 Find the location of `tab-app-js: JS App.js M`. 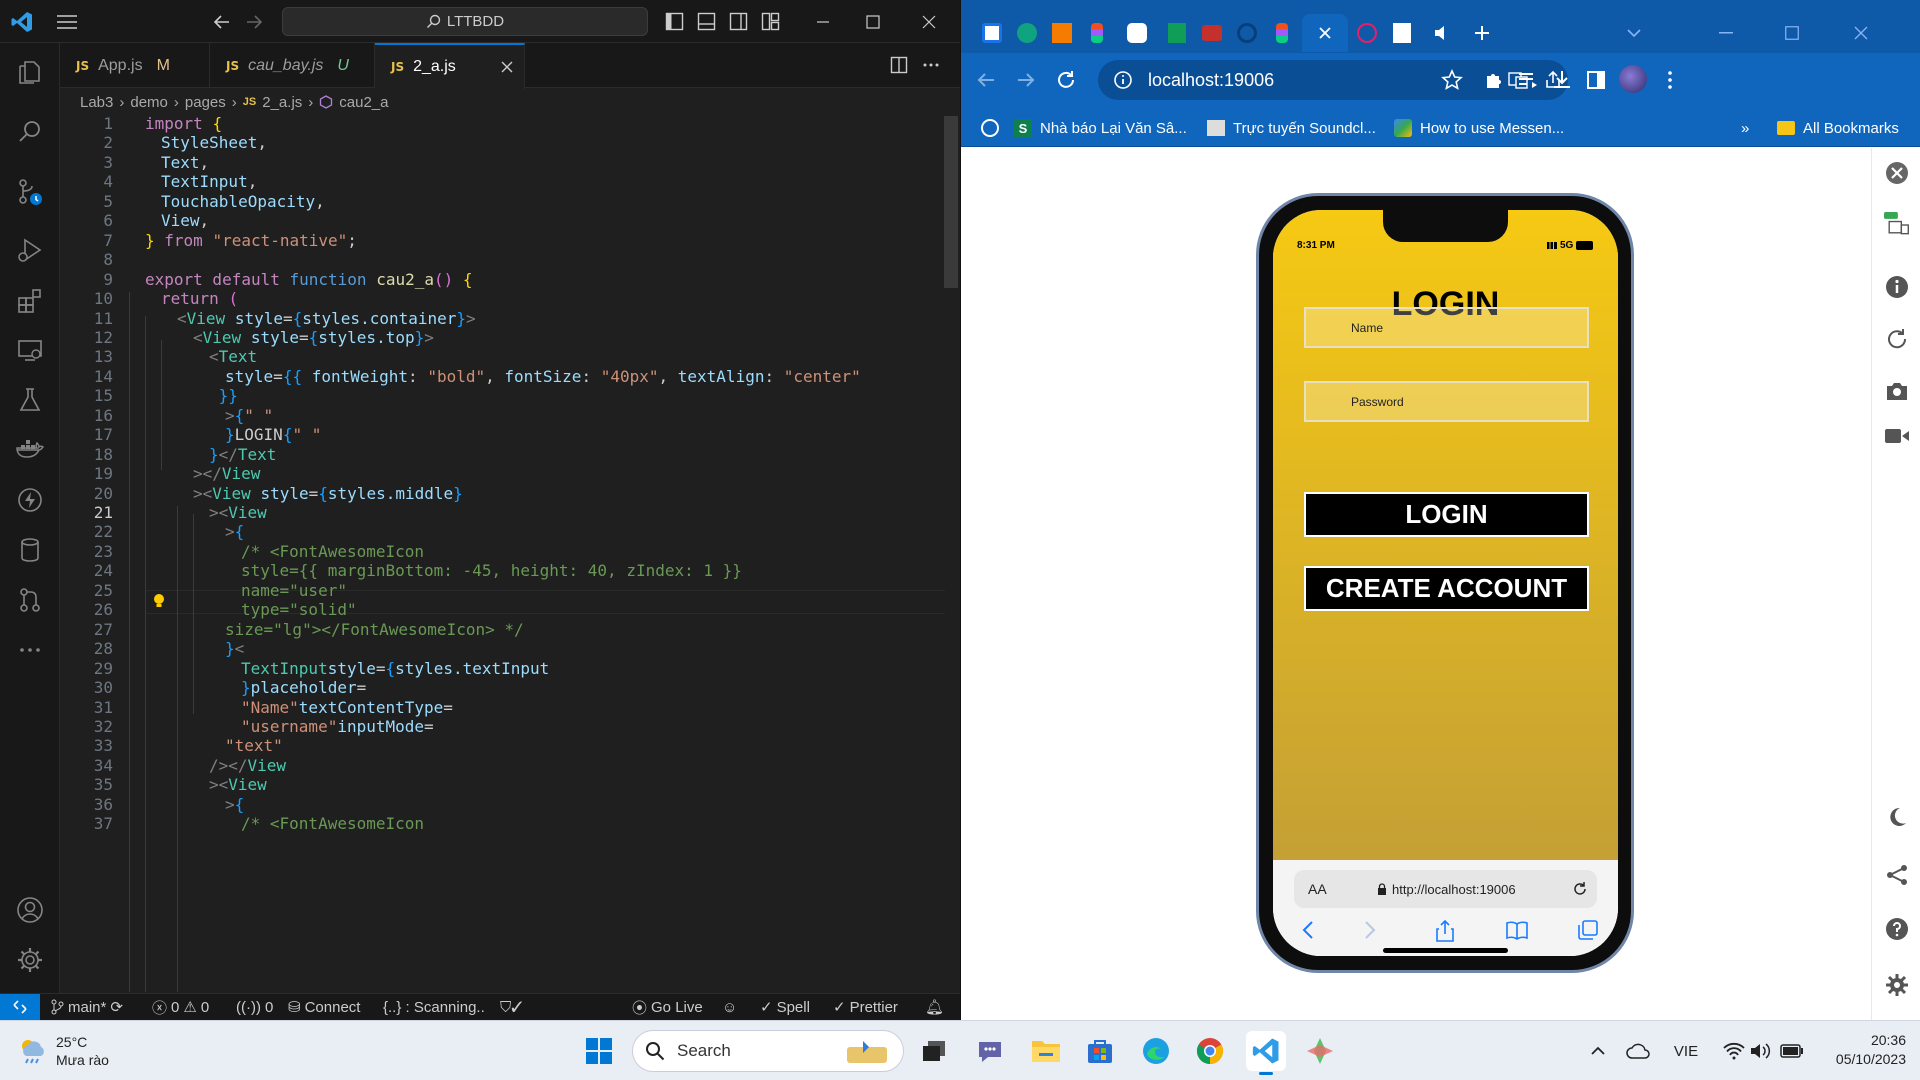

tab-app-js: JS App.js M is located at coordinates (135, 65).